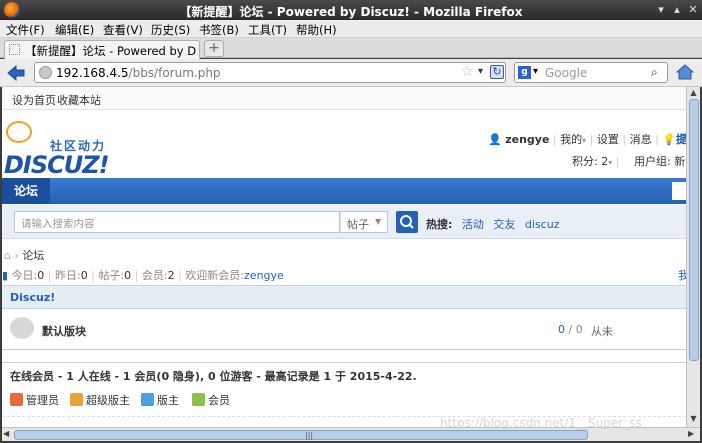 This screenshot has height=443, width=702. I want to click on url-path: /bbs/forum.php, so click(174, 73).